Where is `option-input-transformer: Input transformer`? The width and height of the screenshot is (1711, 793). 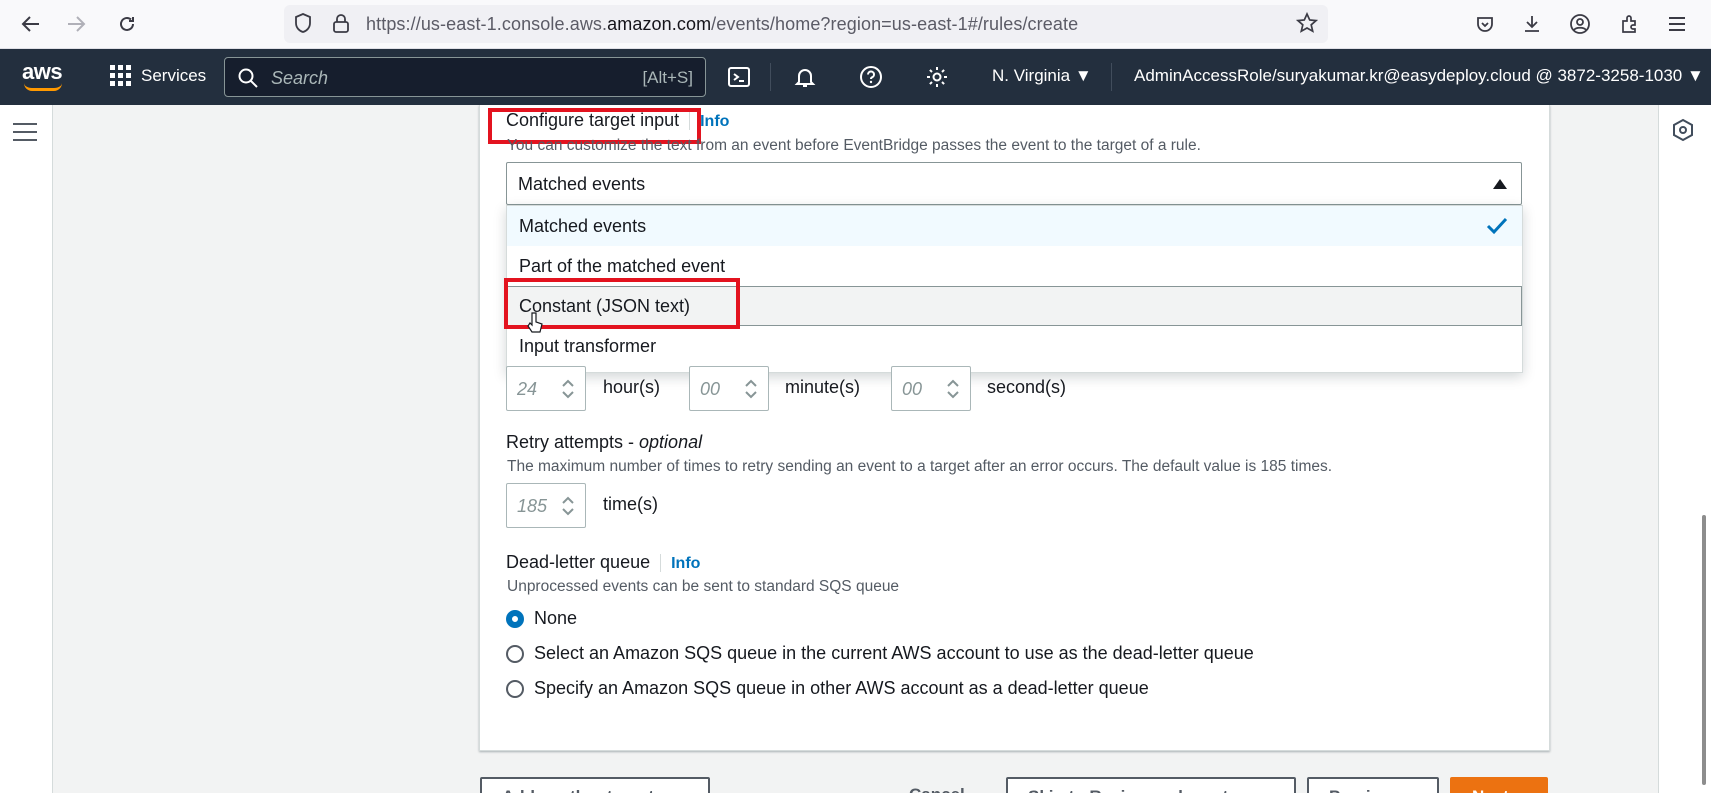
option-input-transformer: Input transformer is located at coordinates (1014, 346).